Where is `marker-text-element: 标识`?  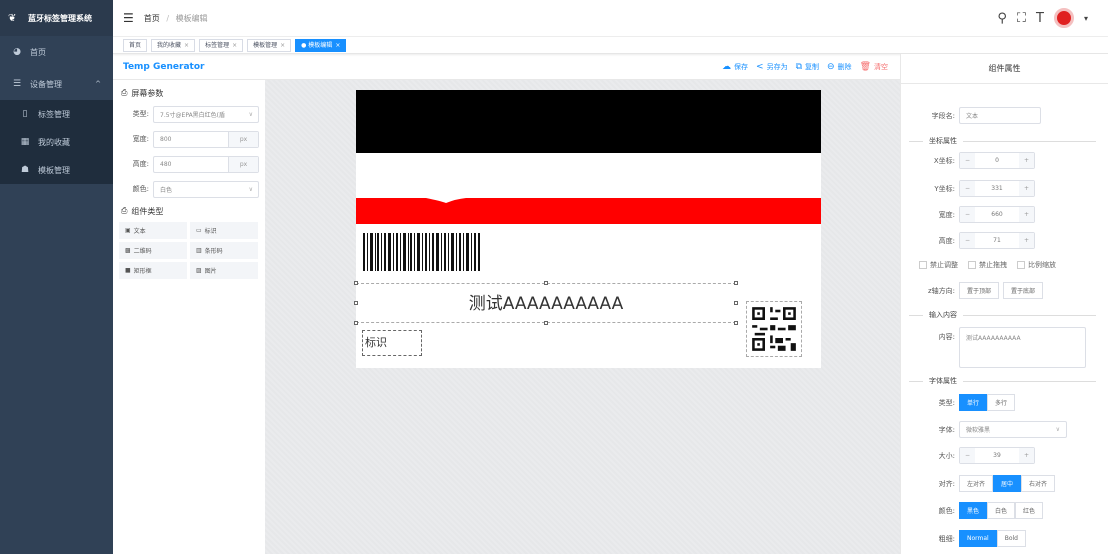
marker-text-element: 标识 is located at coordinates (392, 343).